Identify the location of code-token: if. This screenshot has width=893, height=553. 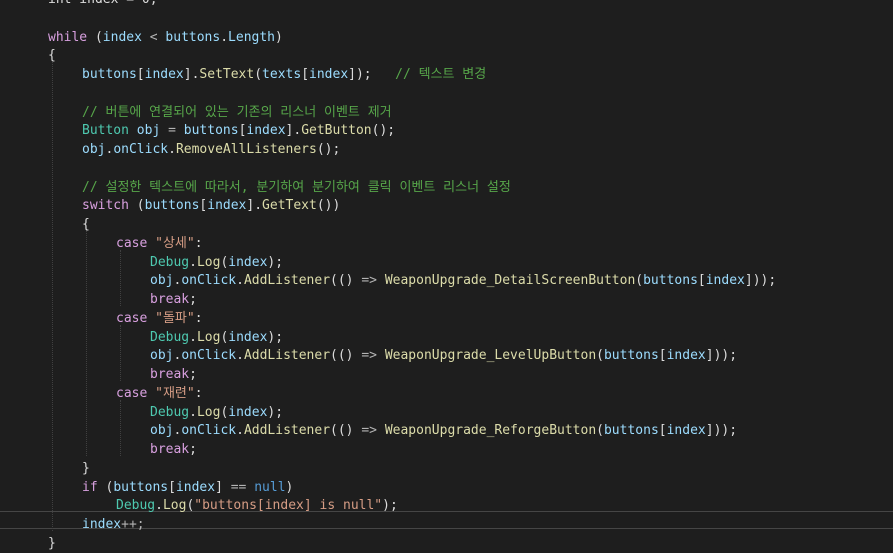
(90, 487).